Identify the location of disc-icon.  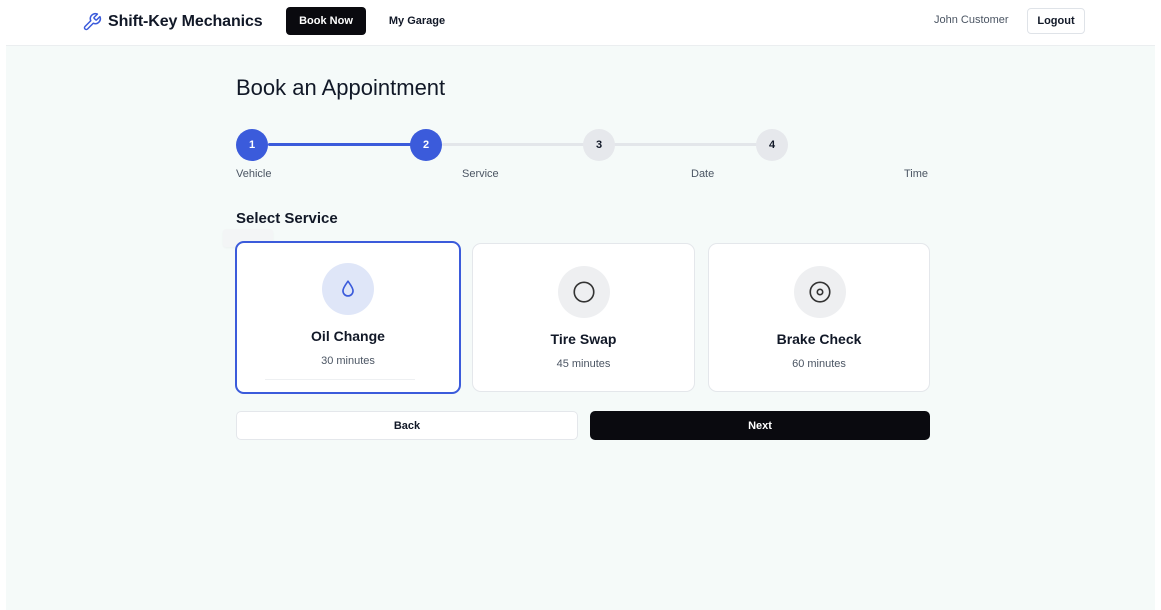
(820, 292).